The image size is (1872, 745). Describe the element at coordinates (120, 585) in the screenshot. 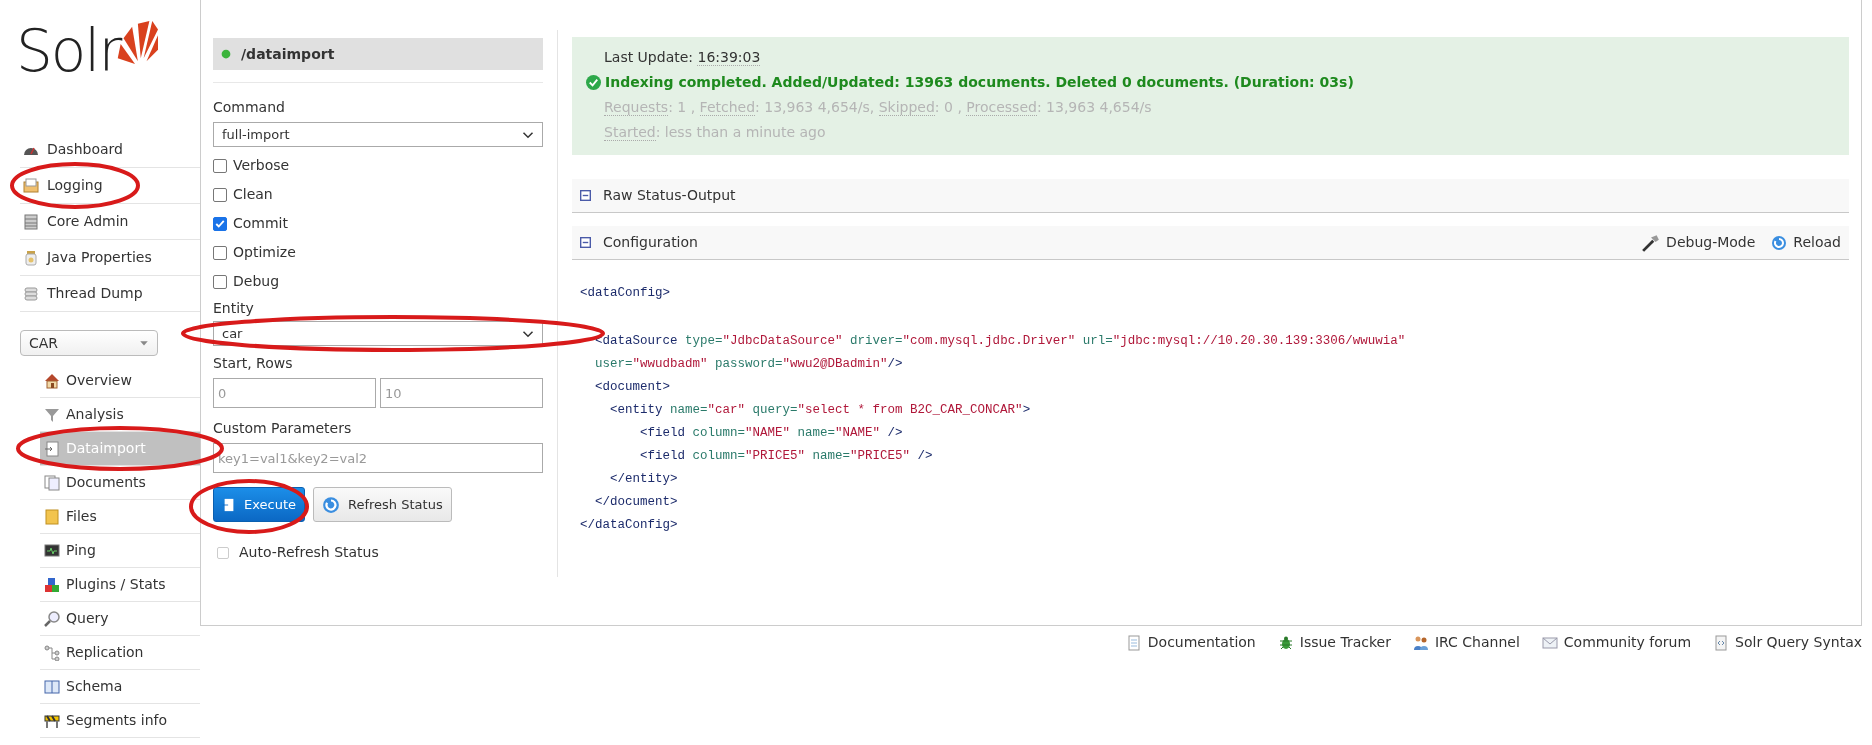

I see `core-menu-item: Plugins / Stats` at that location.